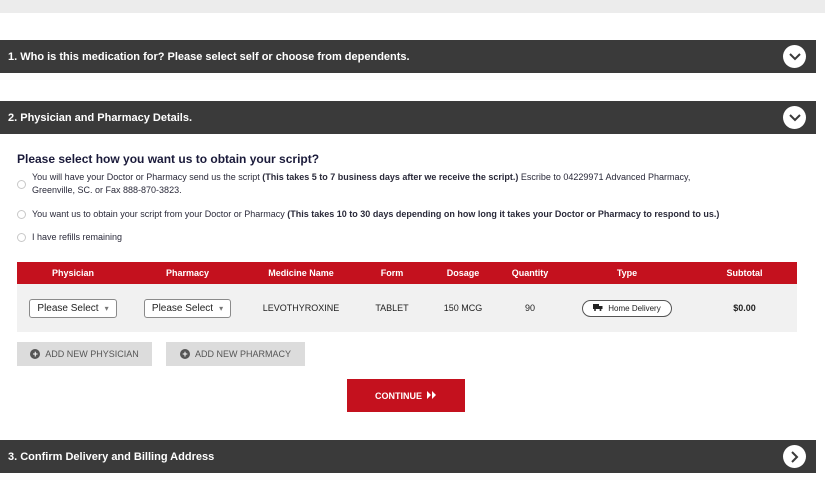  I want to click on col-medicine: Medicine Name, so click(301, 273).